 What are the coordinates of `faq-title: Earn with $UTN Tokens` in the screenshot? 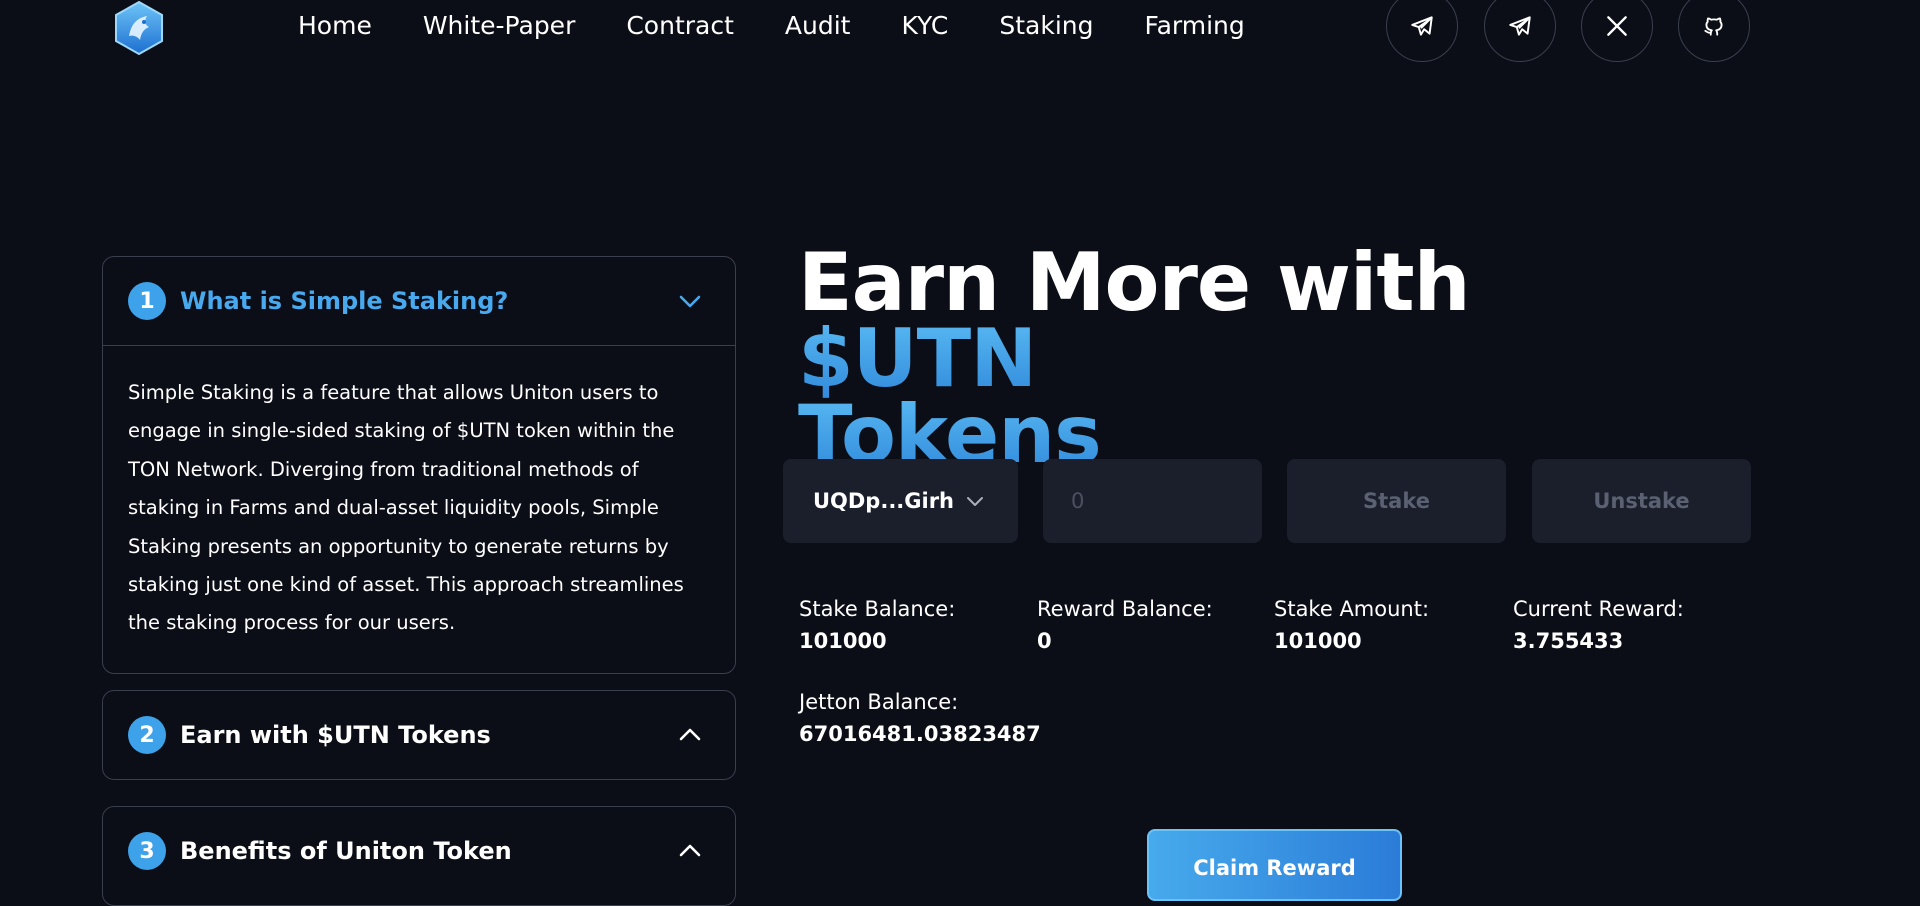 It's located at (335, 735).